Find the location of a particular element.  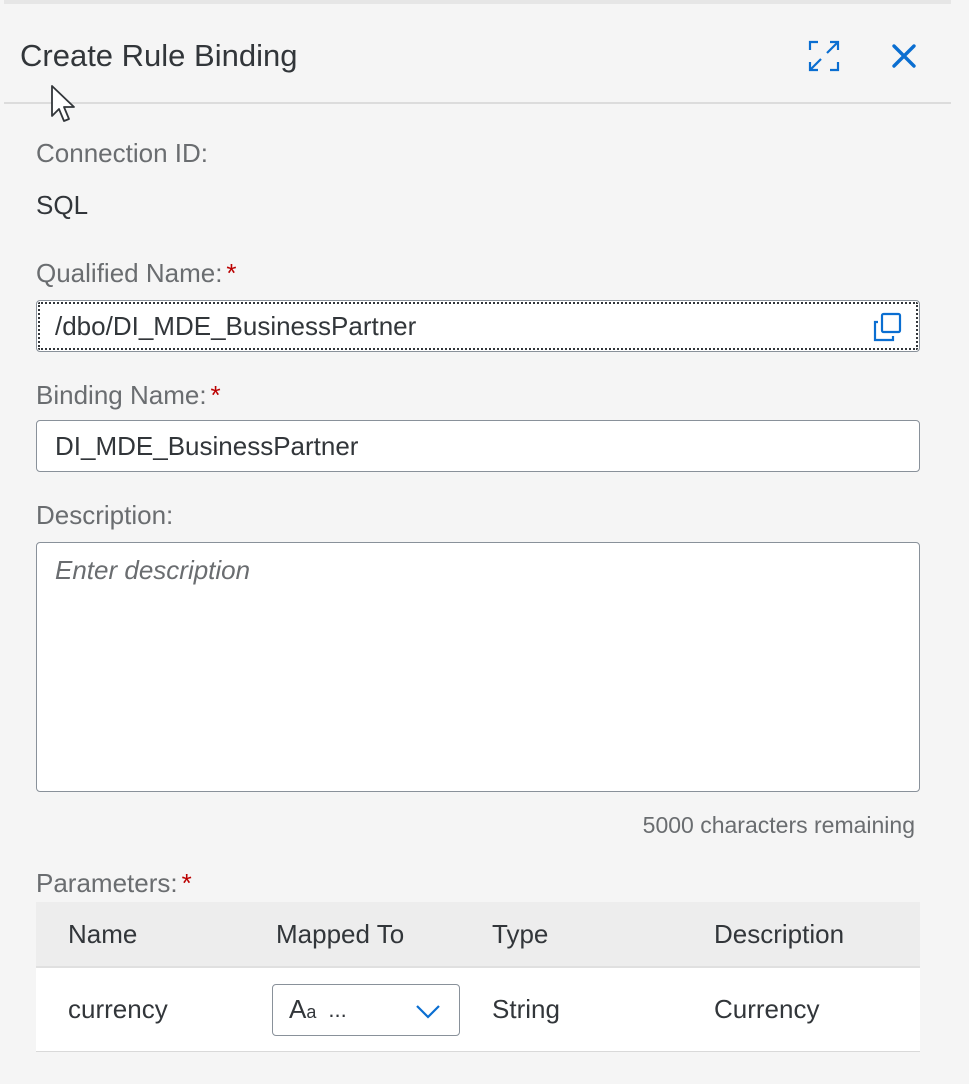

binding-name-field: DI_MDE_BusinessPartner is located at coordinates (478, 446).